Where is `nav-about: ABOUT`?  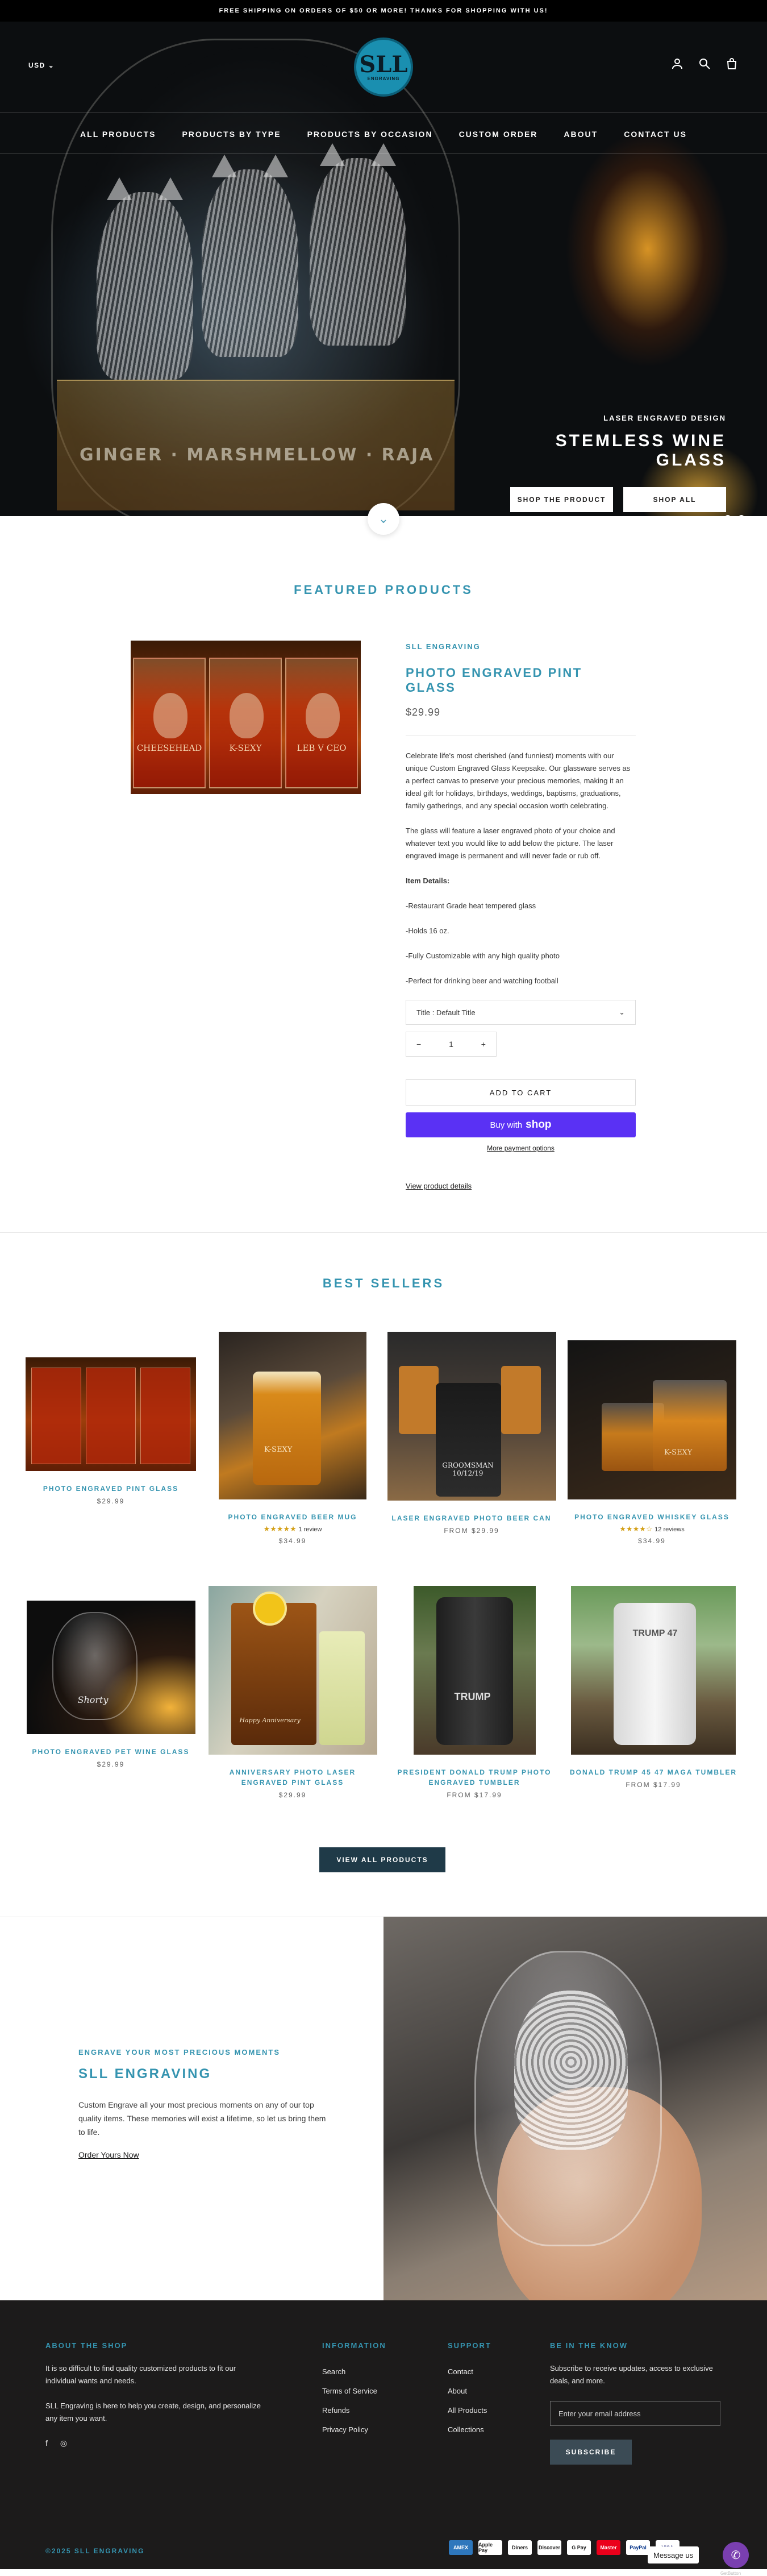
nav-about: ABOUT is located at coordinates (581, 134).